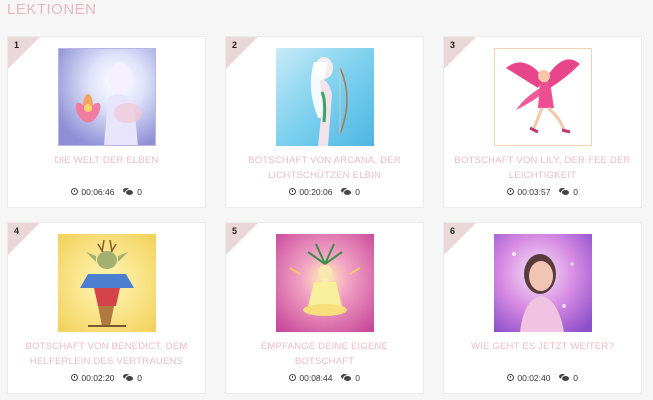 This screenshot has width=653, height=400. What do you see at coordinates (235, 45) in the screenshot?
I see `lesson-number: 2` at bounding box center [235, 45].